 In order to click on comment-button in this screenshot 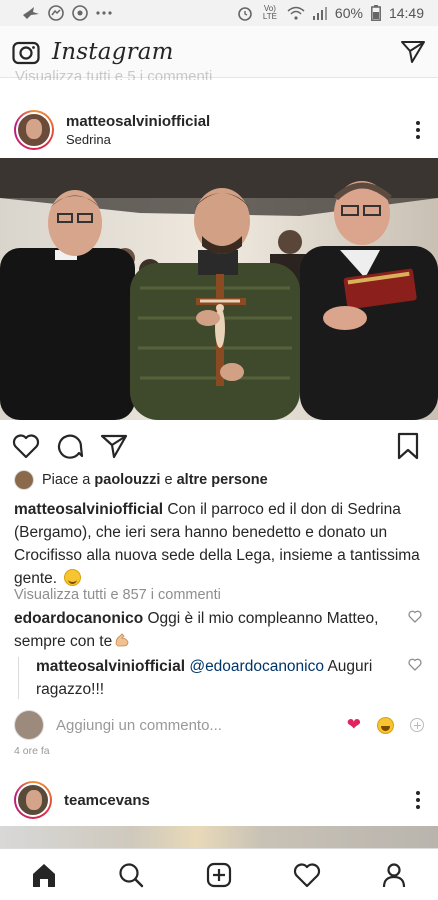, I will do `click(70, 446)`.